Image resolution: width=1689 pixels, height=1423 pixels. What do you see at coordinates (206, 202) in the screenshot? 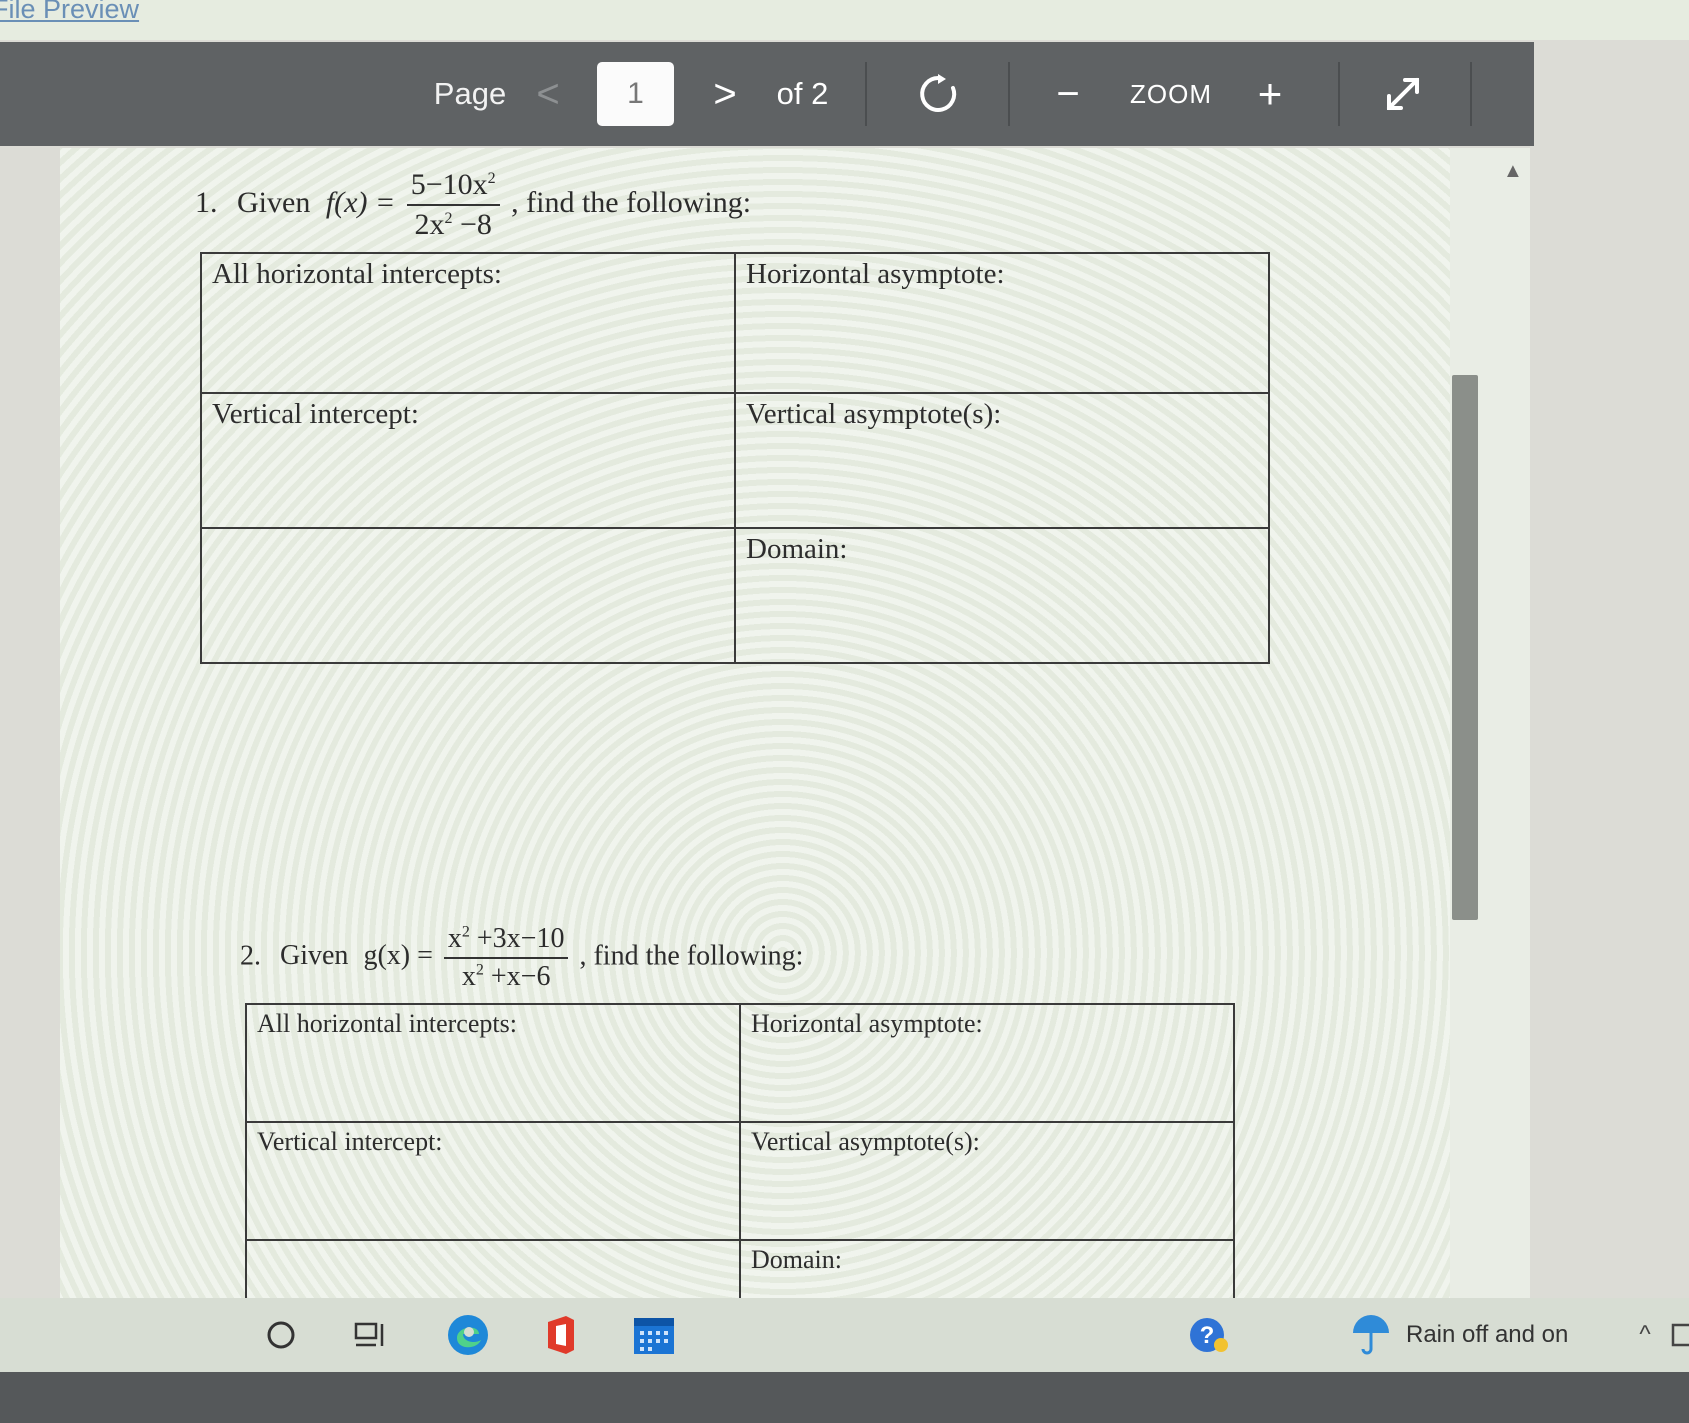
I see `question-number: 1.` at bounding box center [206, 202].